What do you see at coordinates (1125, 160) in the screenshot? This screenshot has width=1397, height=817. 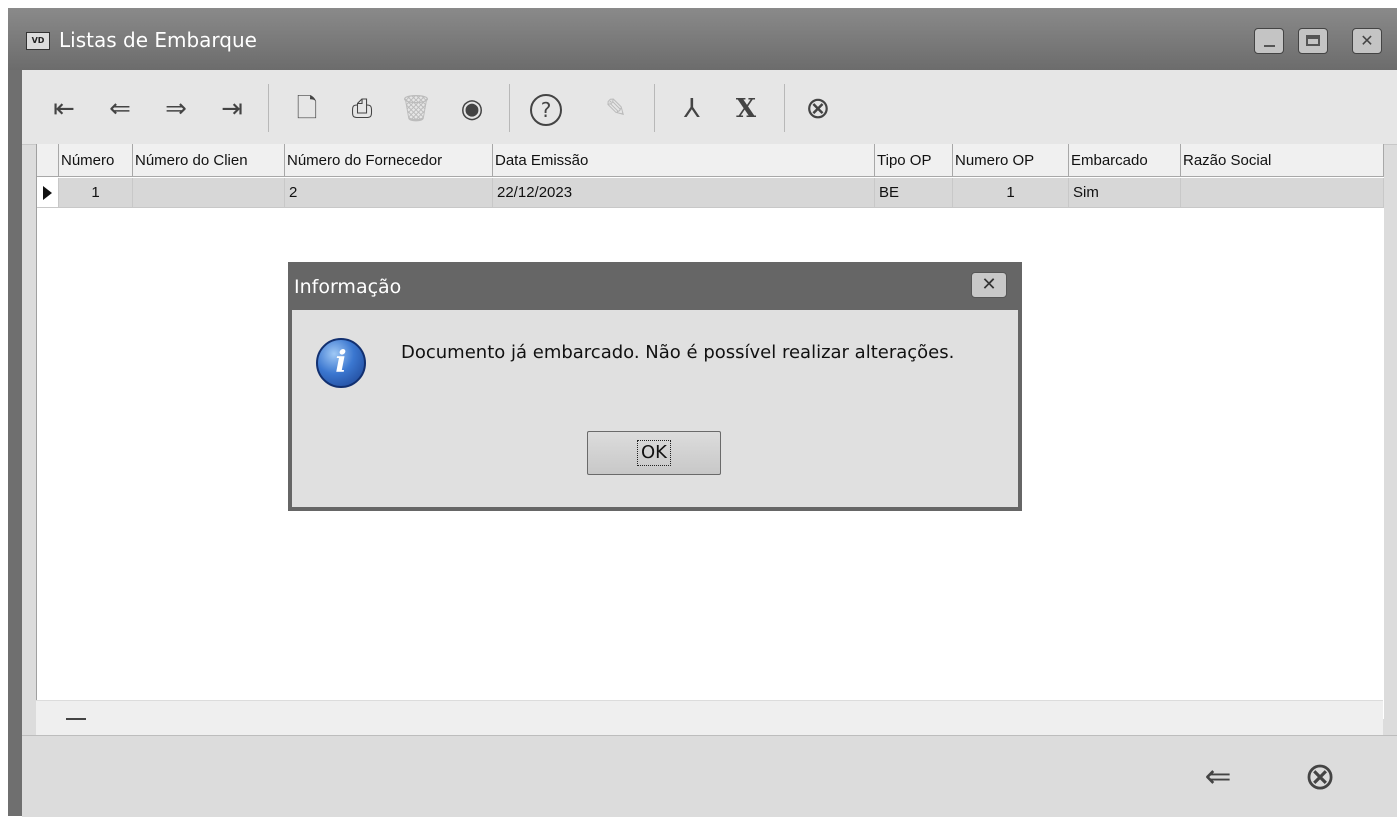 I see `column-header: Embarcado` at bounding box center [1125, 160].